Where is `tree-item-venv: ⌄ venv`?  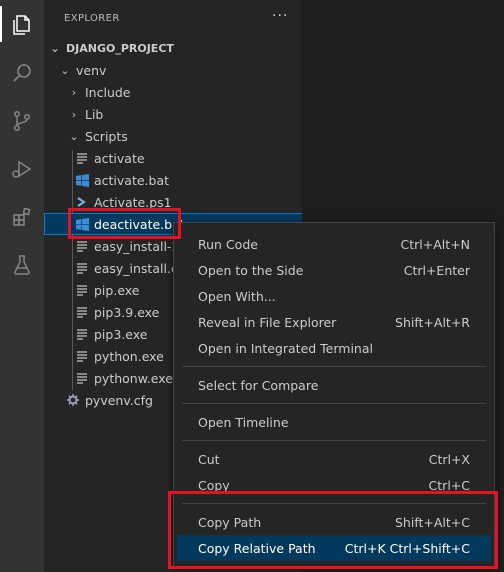
tree-item-venv: ⌄ venv is located at coordinates (181, 70).